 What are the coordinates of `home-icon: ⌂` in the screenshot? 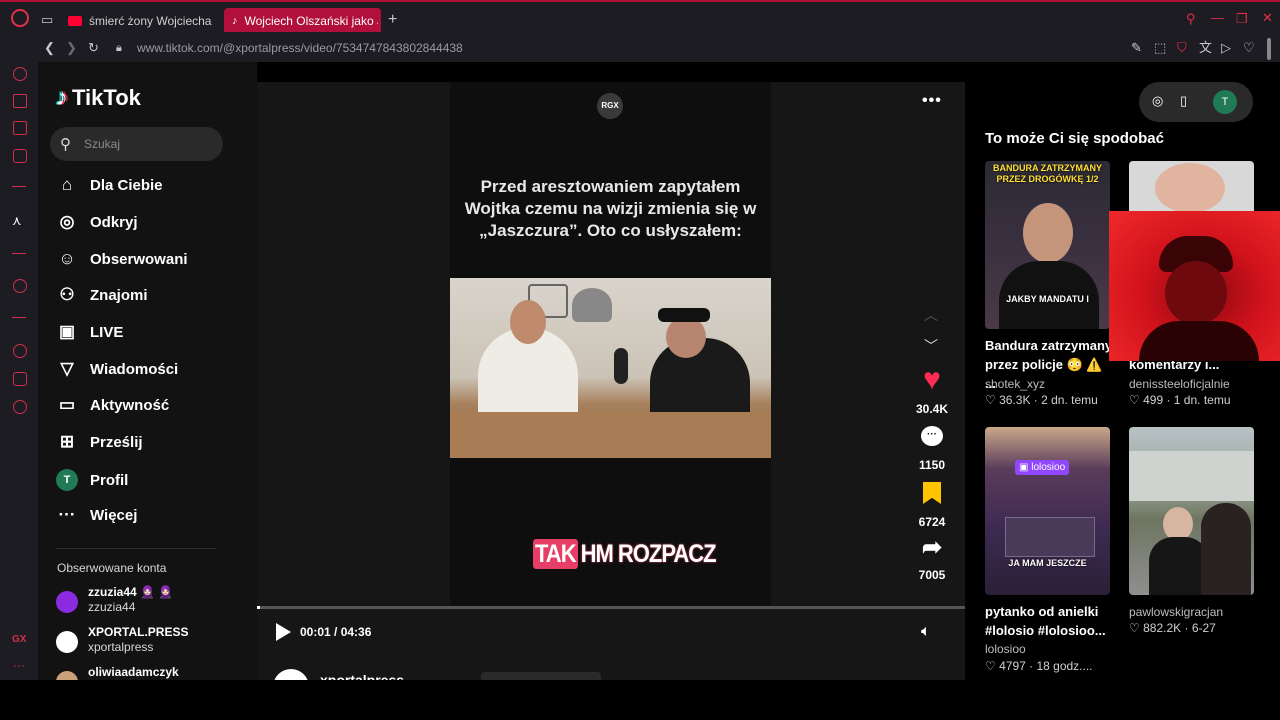 It's located at (67, 184).